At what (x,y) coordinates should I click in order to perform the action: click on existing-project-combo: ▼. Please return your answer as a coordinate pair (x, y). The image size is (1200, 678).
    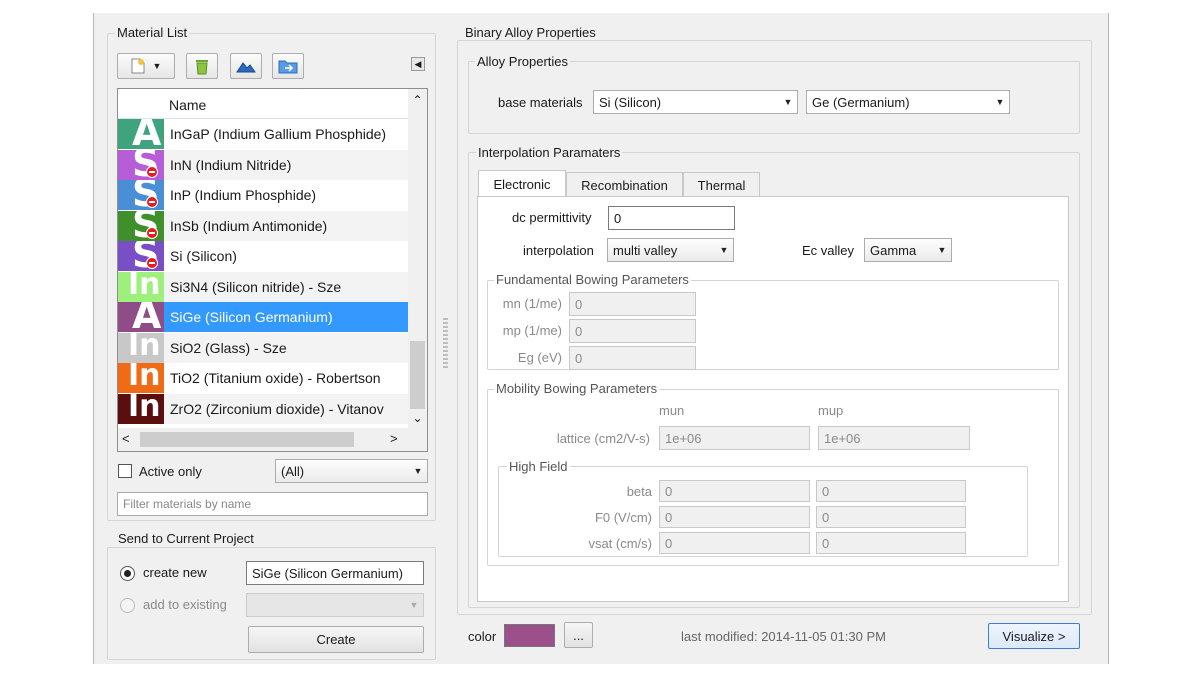
    Looking at the image, I should click on (335, 605).